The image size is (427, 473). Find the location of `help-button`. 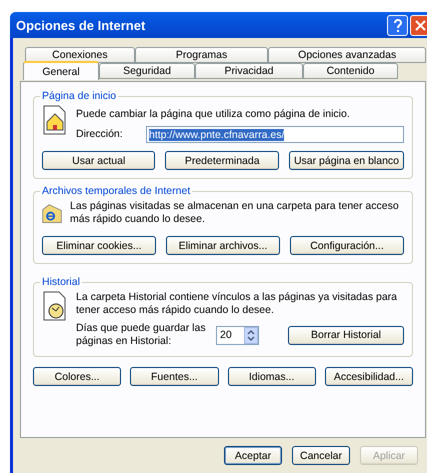

help-button is located at coordinates (397, 25).